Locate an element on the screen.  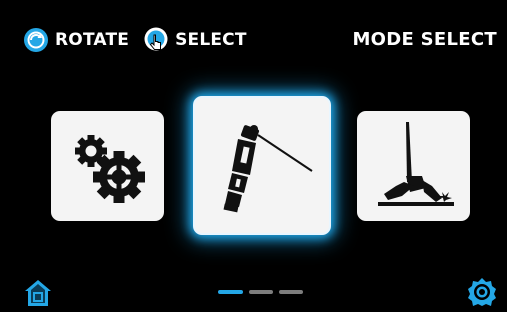
home-icon is located at coordinates (38, 295).